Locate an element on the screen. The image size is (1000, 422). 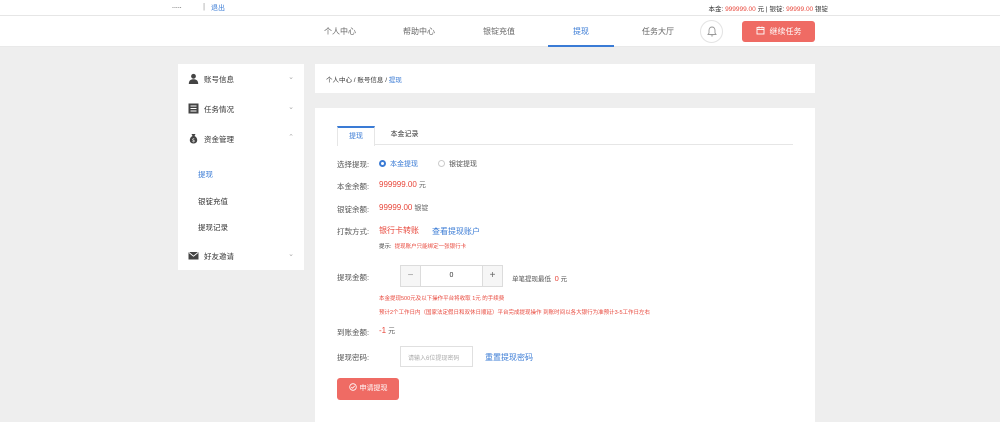
ingot-value: 99999.00 is located at coordinates (800, 9).